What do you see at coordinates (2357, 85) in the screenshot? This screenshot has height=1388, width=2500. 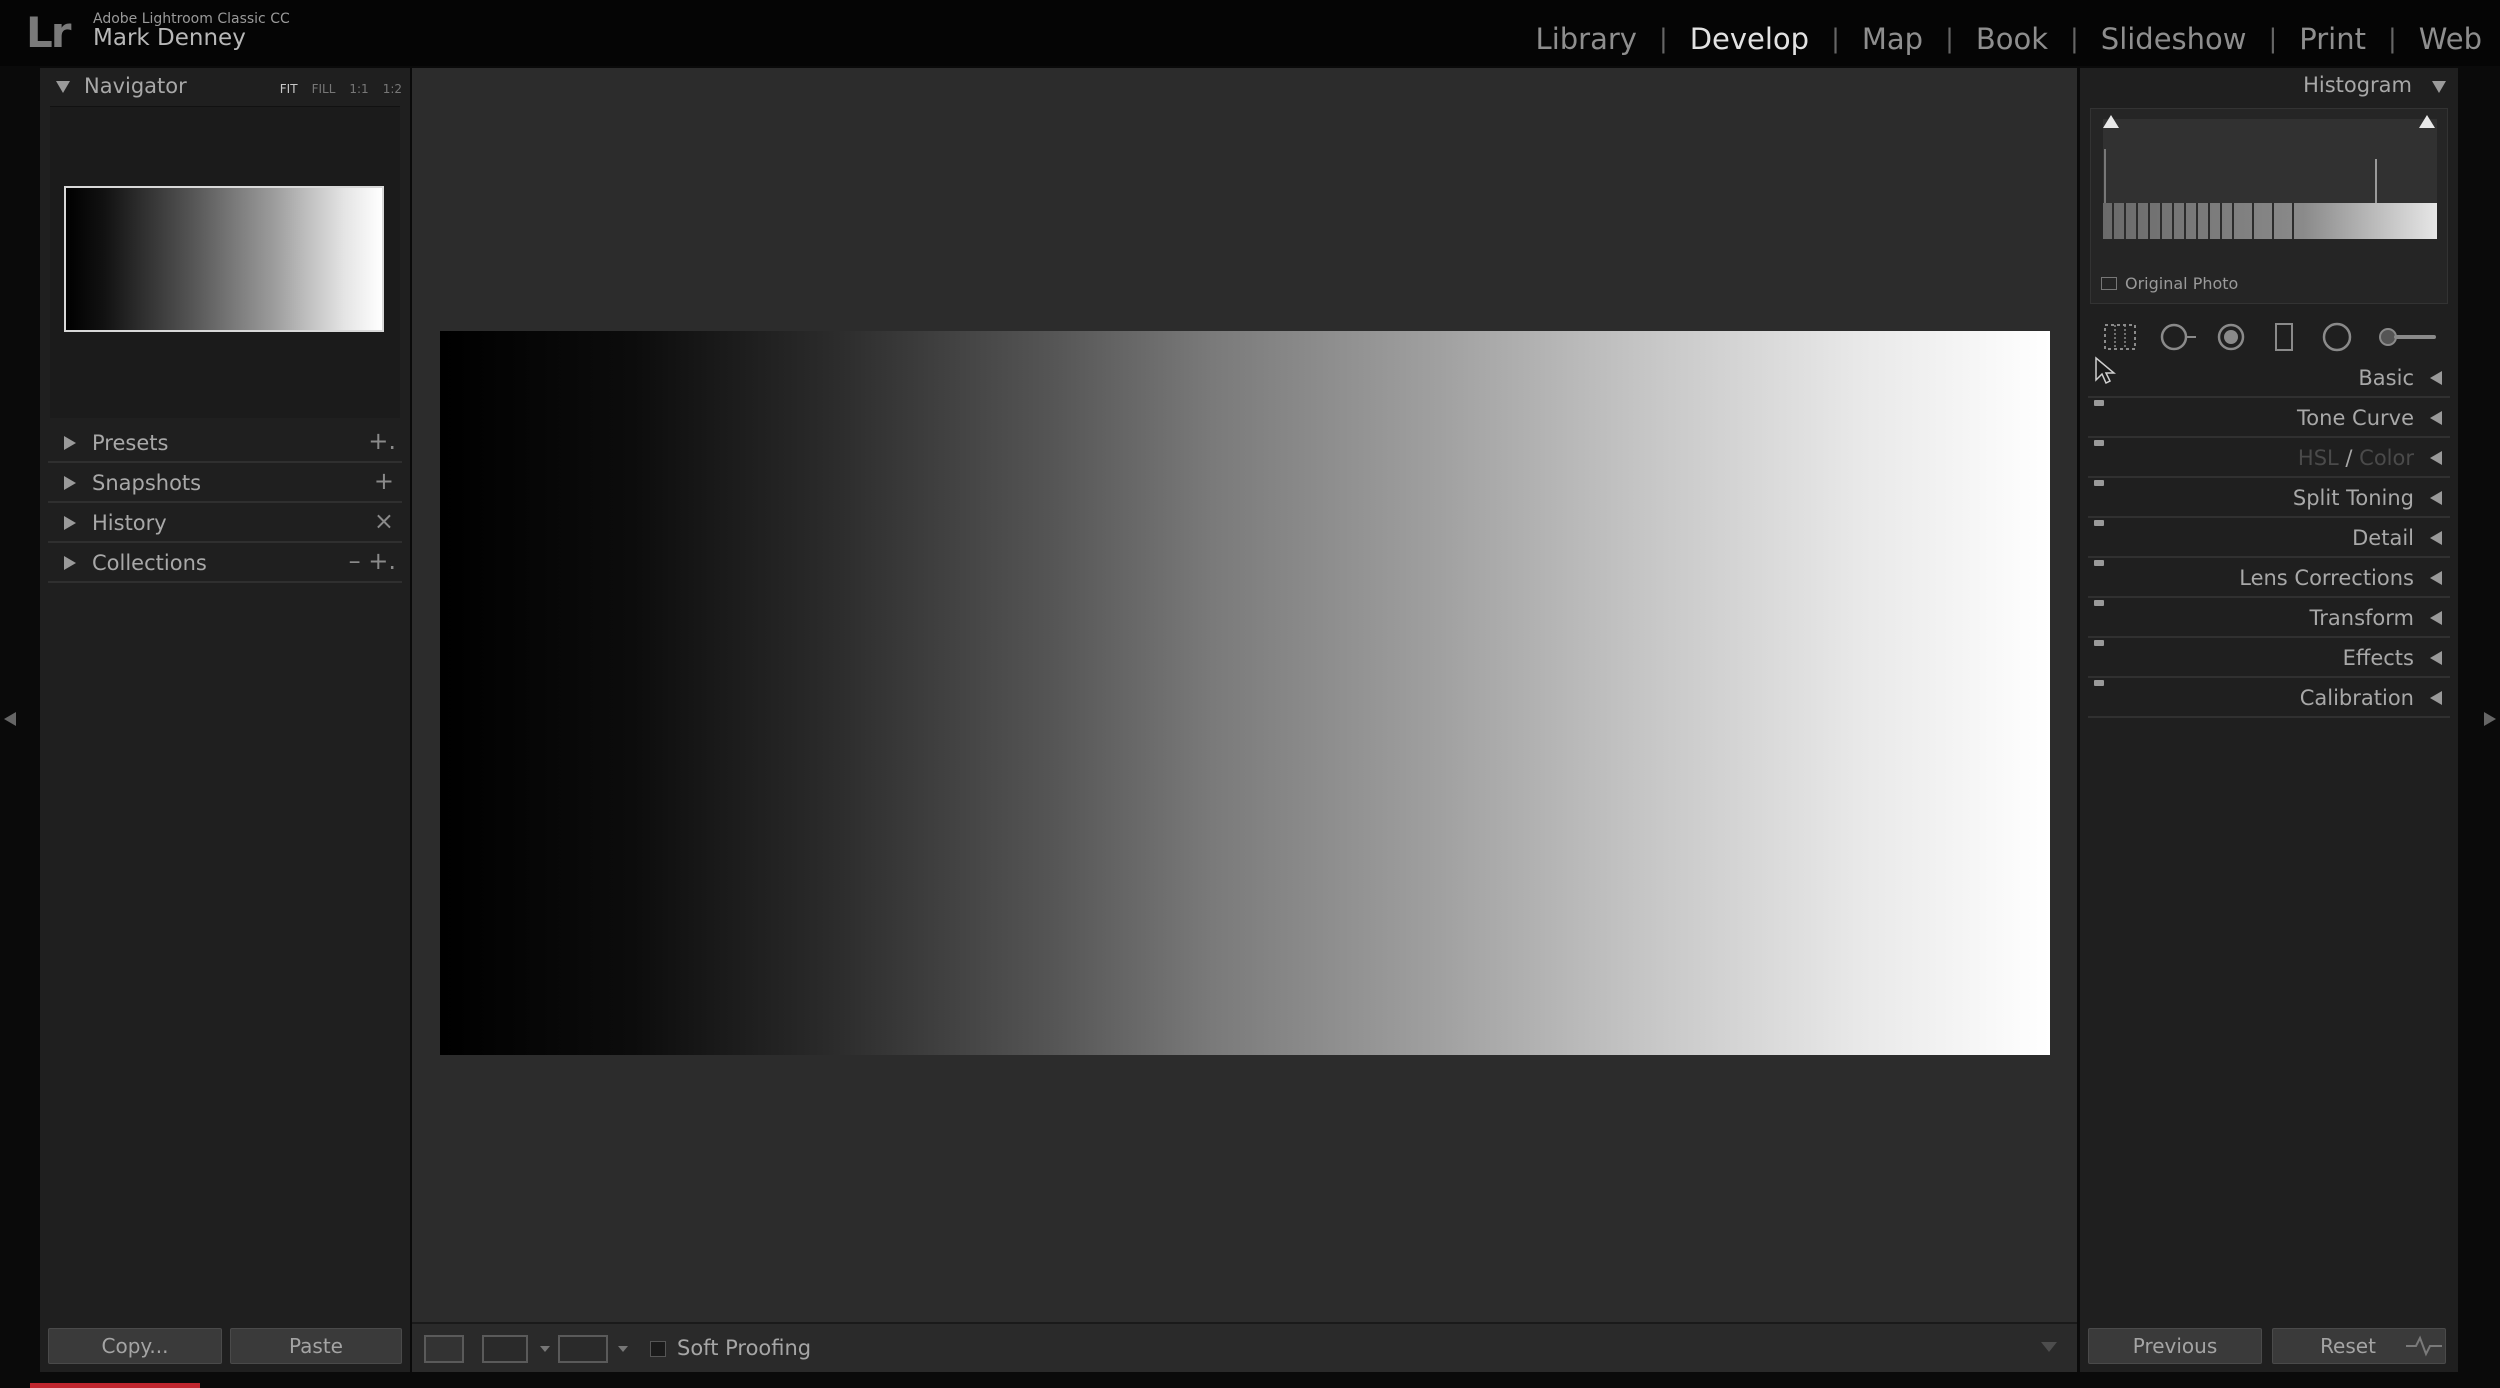 I see `histogram-title: Histogram` at bounding box center [2357, 85].